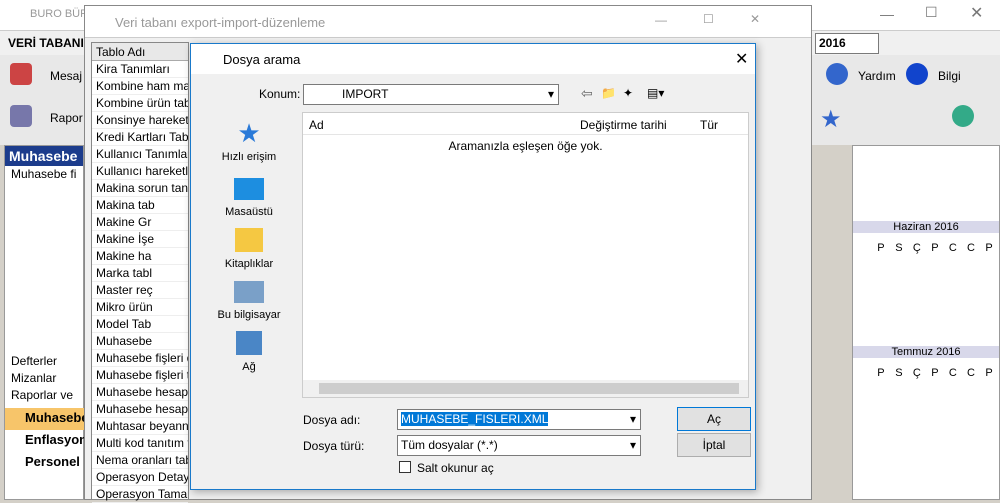 The width and height of the screenshot is (1000, 503). Describe the element at coordinates (47, 174) in the screenshot. I see `tree-root: Muhasebe fi` at that location.